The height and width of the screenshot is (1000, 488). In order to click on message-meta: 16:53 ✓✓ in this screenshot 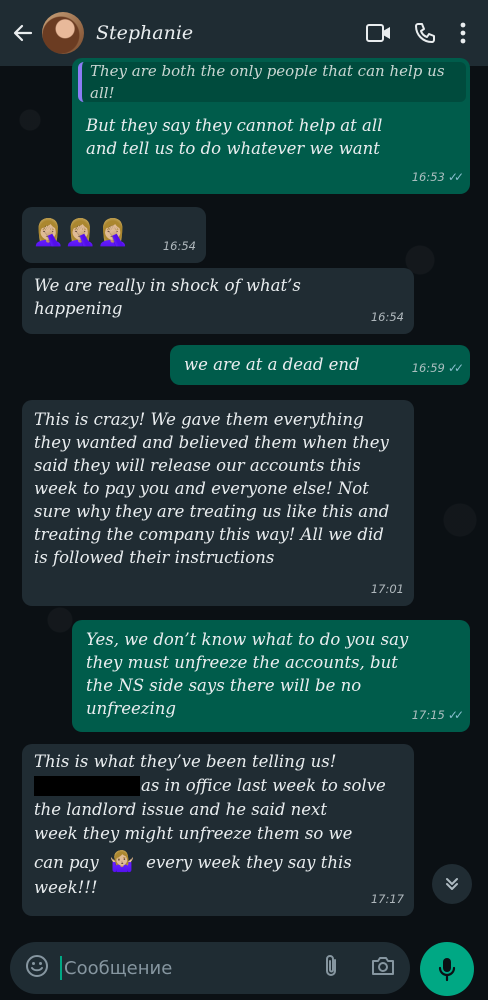, I will do `click(437, 177)`.